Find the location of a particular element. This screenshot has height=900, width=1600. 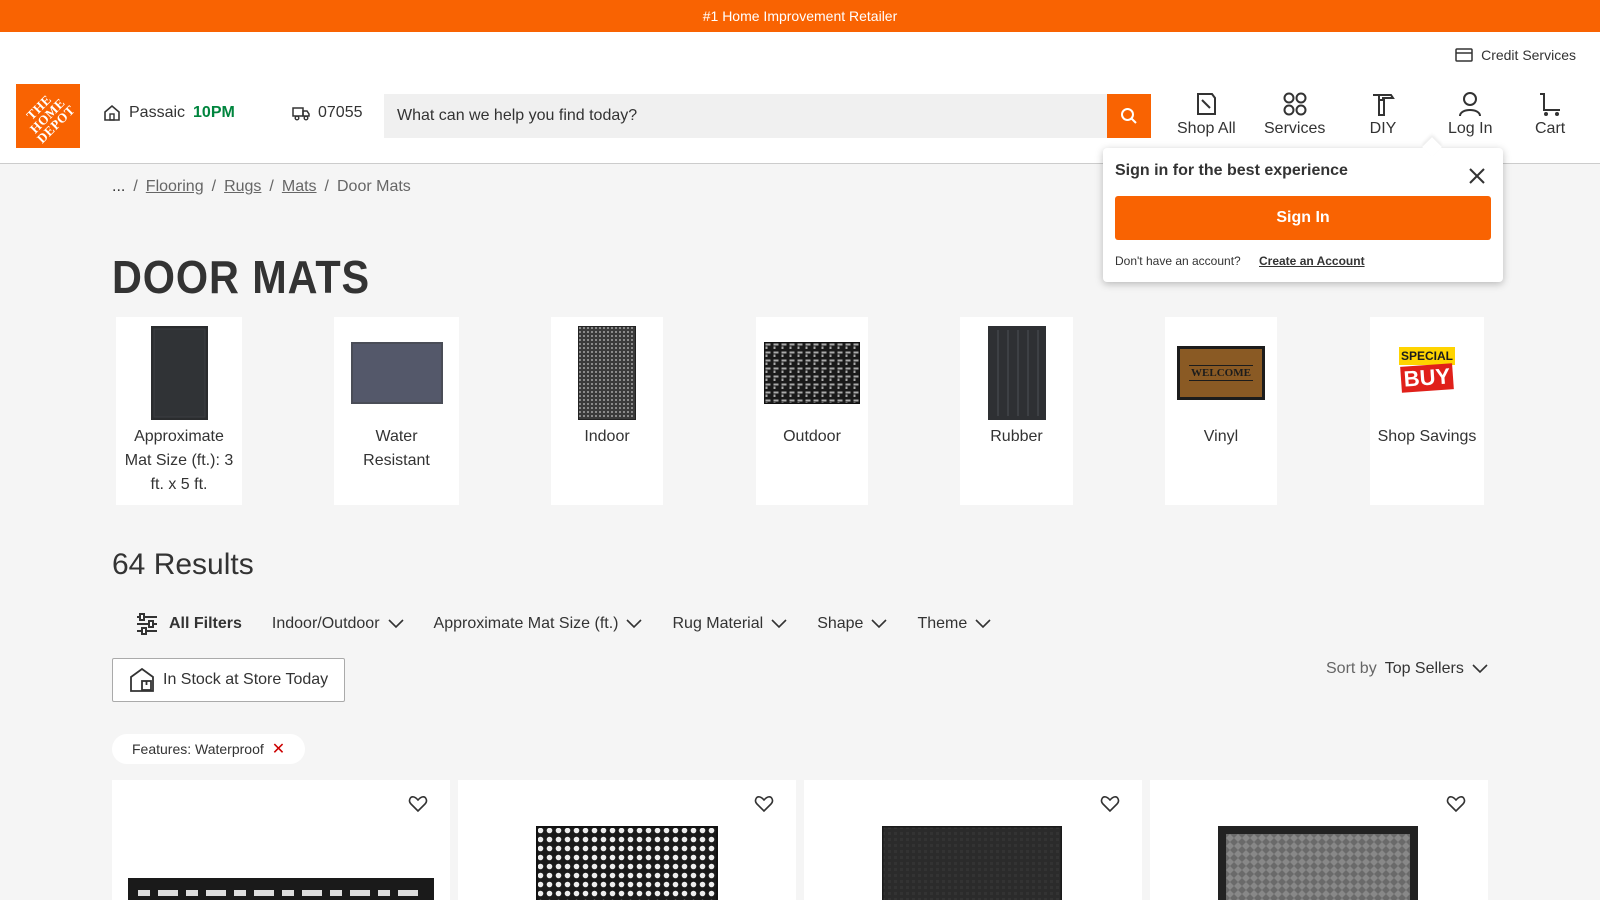

filter-mat-size: Approximate Mat Size (ft.) is located at coordinates (538, 624).